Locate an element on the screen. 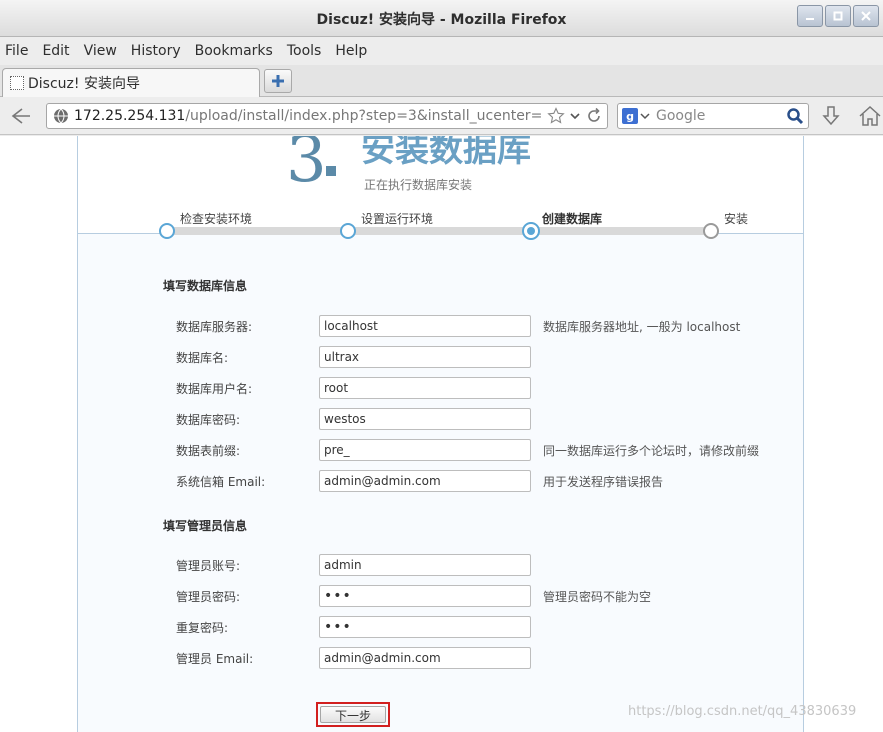 This screenshot has width=883, height=732. url-host: 172.25.254.131 is located at coordinates (130, 116).